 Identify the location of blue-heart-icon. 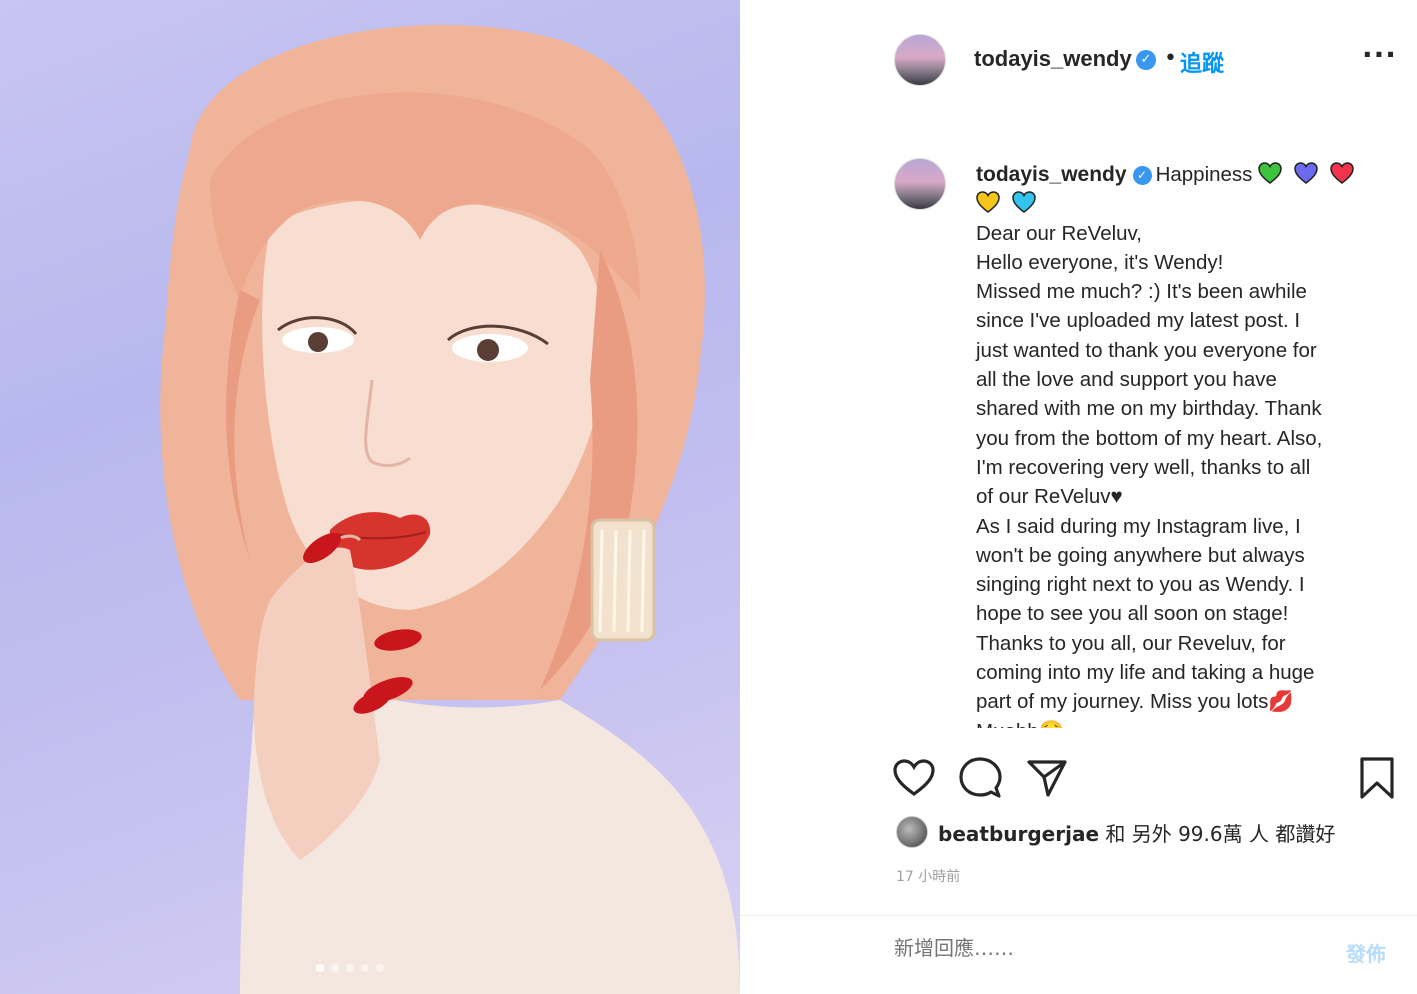
(1023, 202).